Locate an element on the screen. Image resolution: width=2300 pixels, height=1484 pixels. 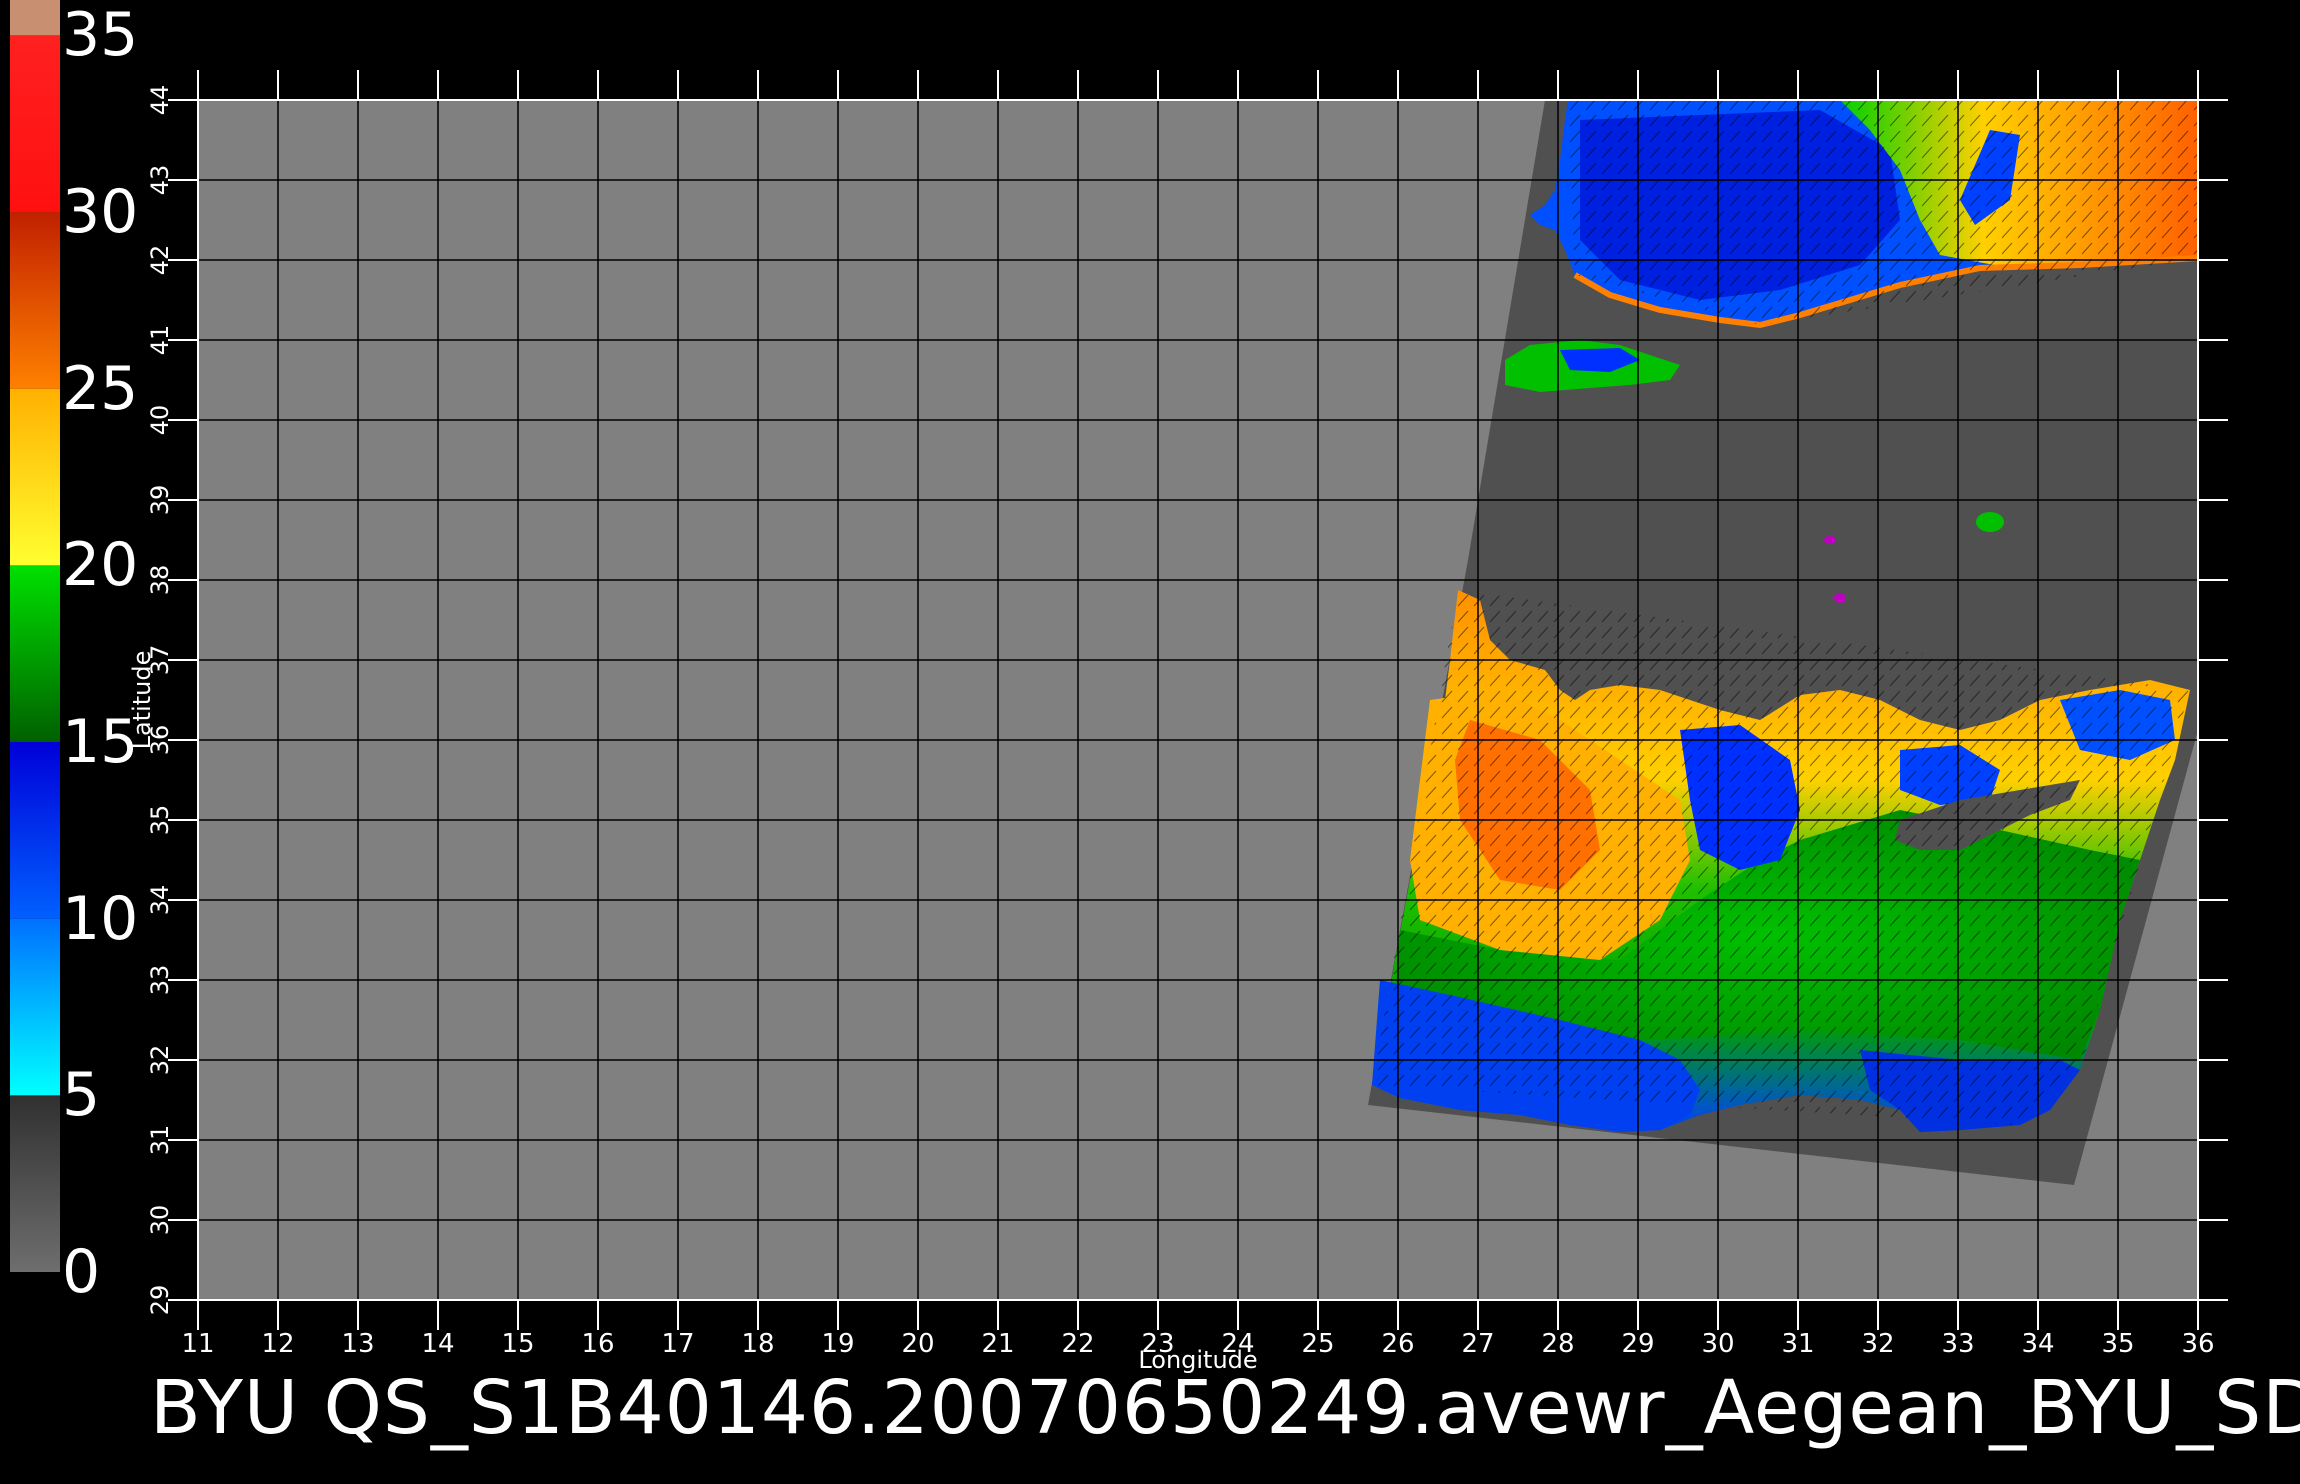
longitude-tick-label: 31 is located at coordinates (1797, 1344).